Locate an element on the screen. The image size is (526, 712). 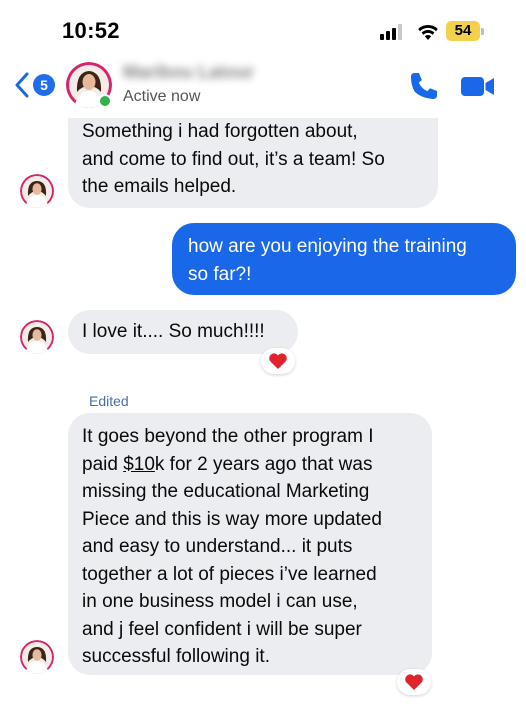
active-status: Active now is located at coordinates (162, 96).